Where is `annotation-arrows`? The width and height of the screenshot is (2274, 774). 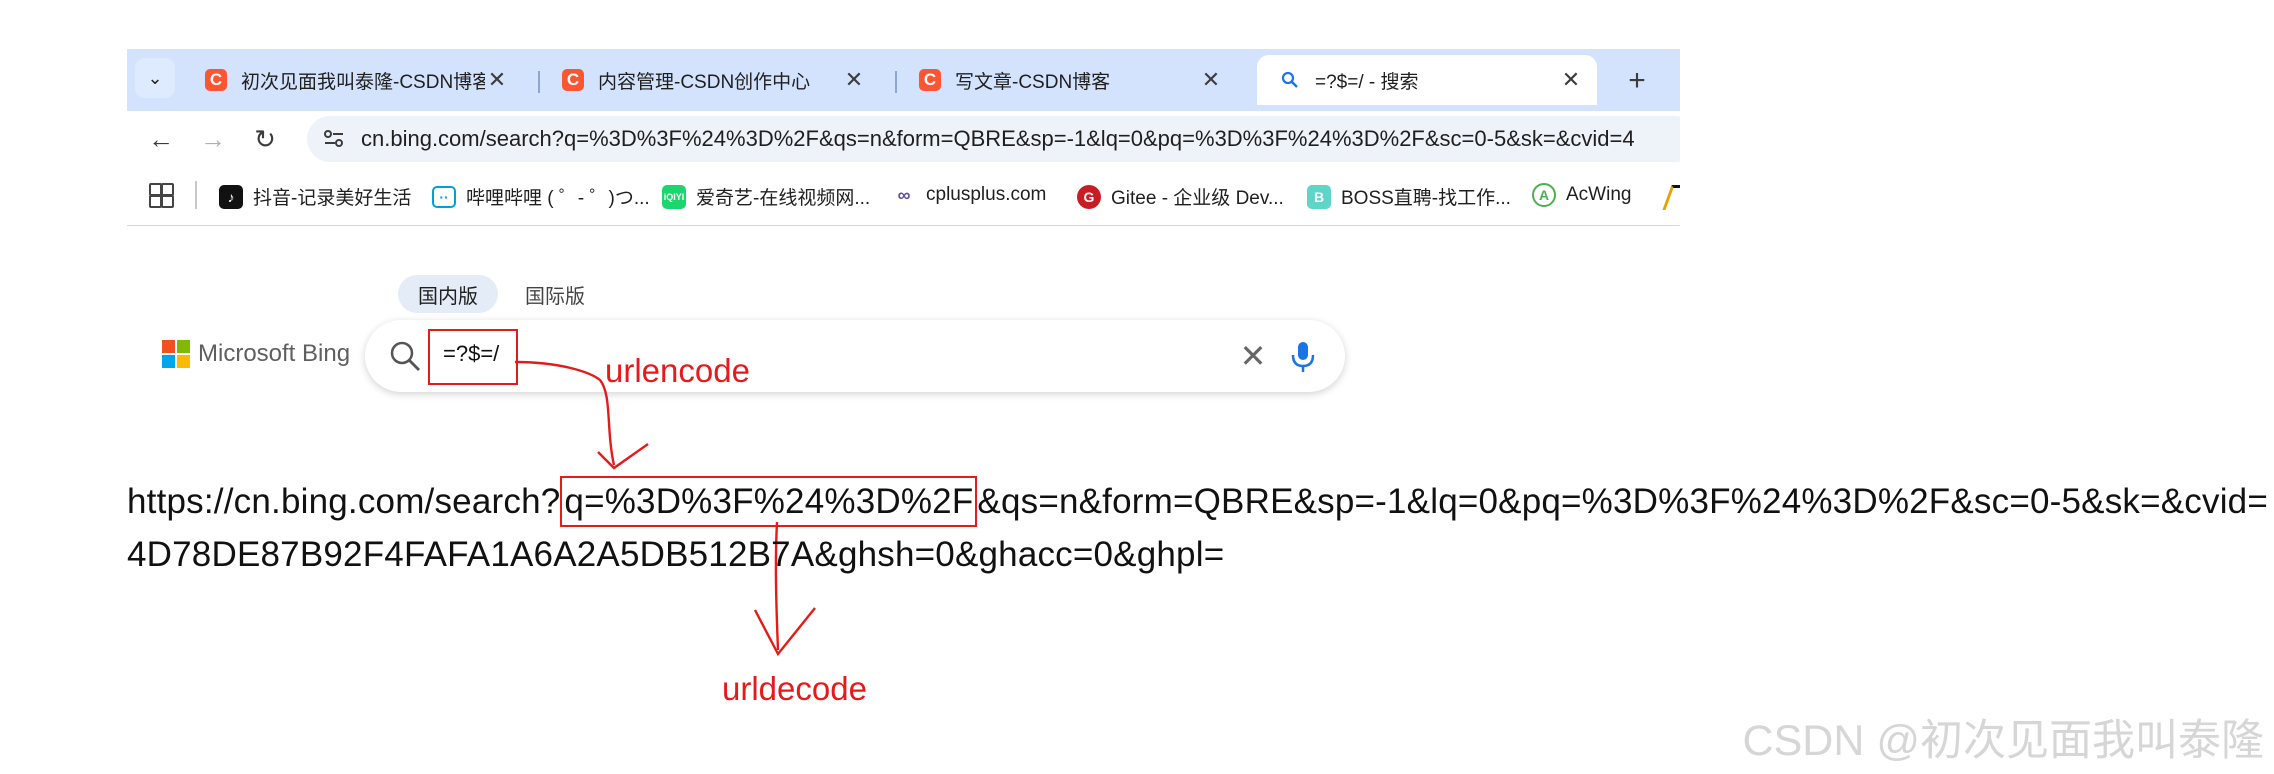 annotation-arrows is located at coordinates (665, 508).